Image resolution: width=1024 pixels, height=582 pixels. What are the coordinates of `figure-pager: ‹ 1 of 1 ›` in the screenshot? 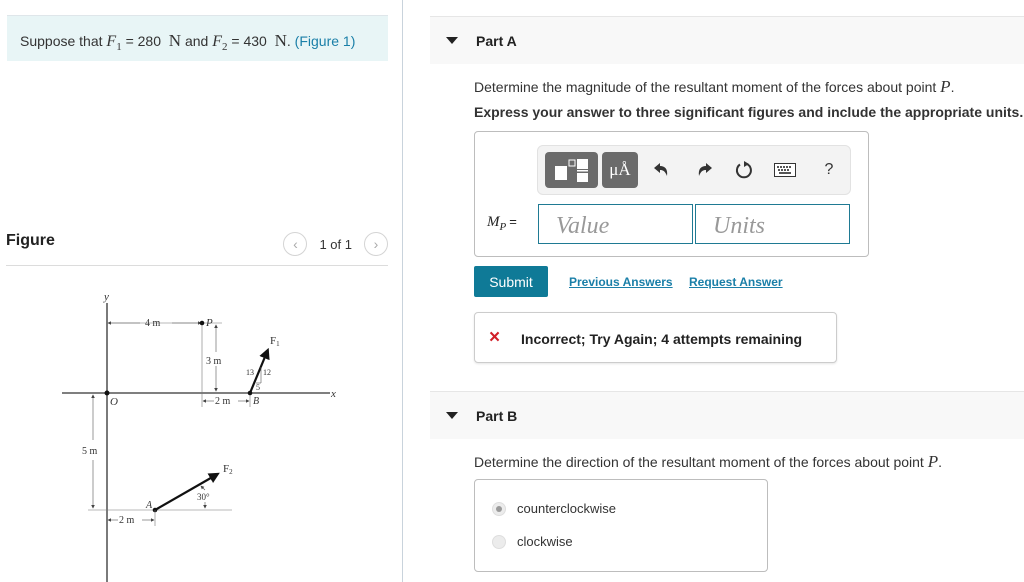 It's located at (335, 244).